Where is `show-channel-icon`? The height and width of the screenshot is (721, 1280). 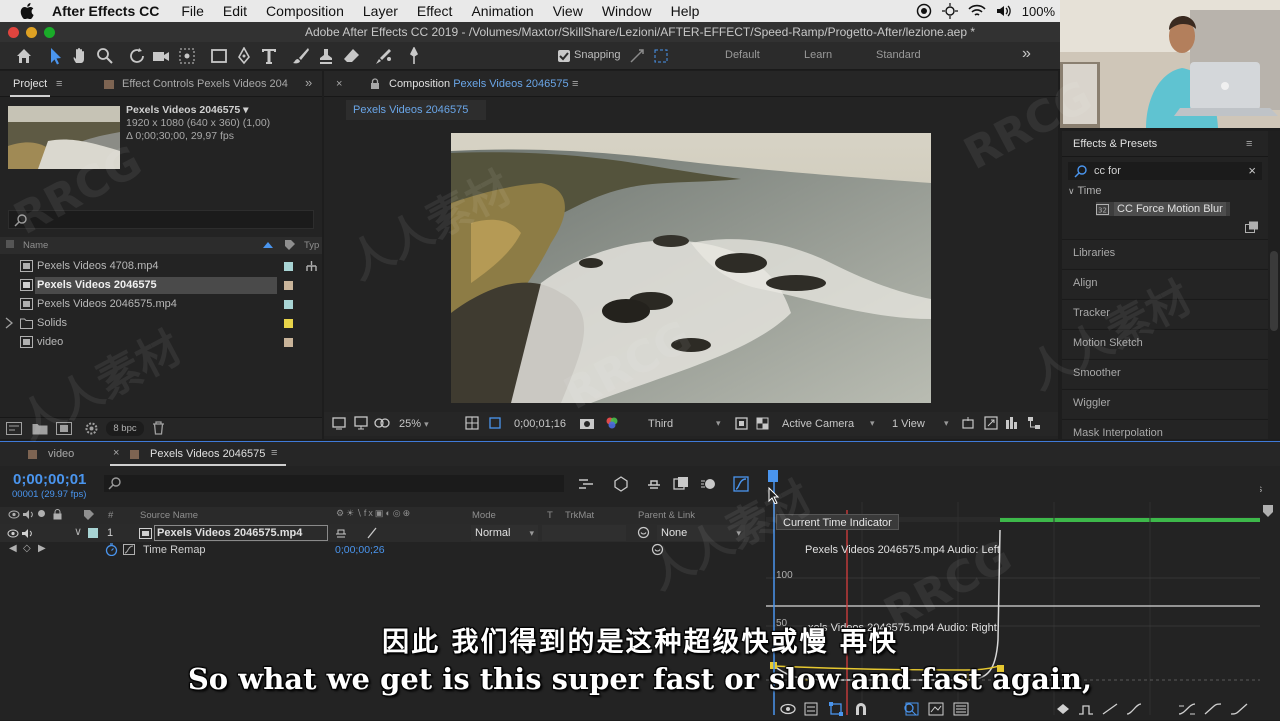
show-channel-icon is located at coordinates (612, 423).